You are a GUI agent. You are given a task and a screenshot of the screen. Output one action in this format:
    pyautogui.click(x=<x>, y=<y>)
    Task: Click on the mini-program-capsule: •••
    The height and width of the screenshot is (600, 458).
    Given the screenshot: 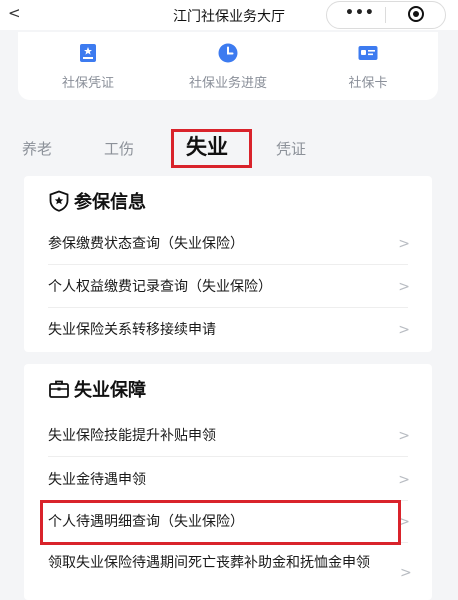 What is the action you would take?
    pyautogui.click(x=386, y=15)
    